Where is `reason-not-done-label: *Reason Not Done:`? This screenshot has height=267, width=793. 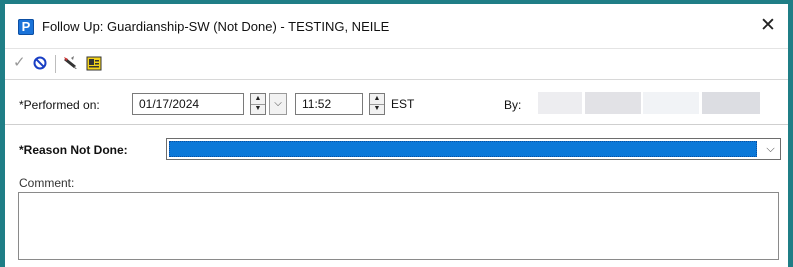
reason-not-done-label: *Reason Not Done: is located at coordinates (73, 150).